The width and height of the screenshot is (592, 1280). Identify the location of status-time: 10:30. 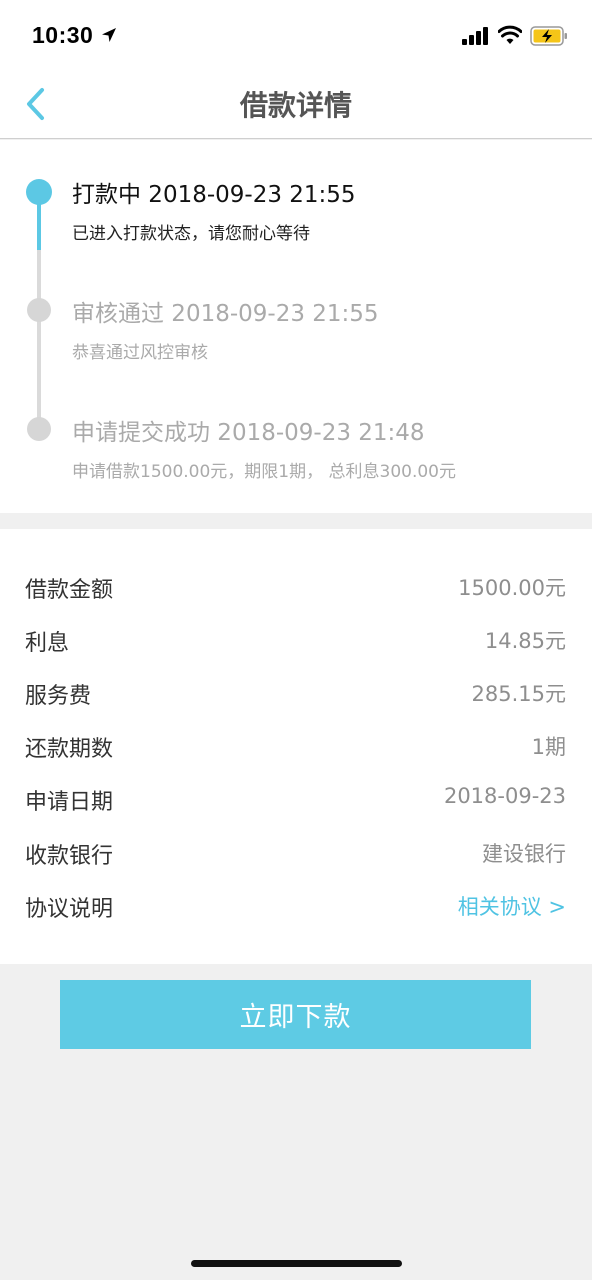
(63, 35).